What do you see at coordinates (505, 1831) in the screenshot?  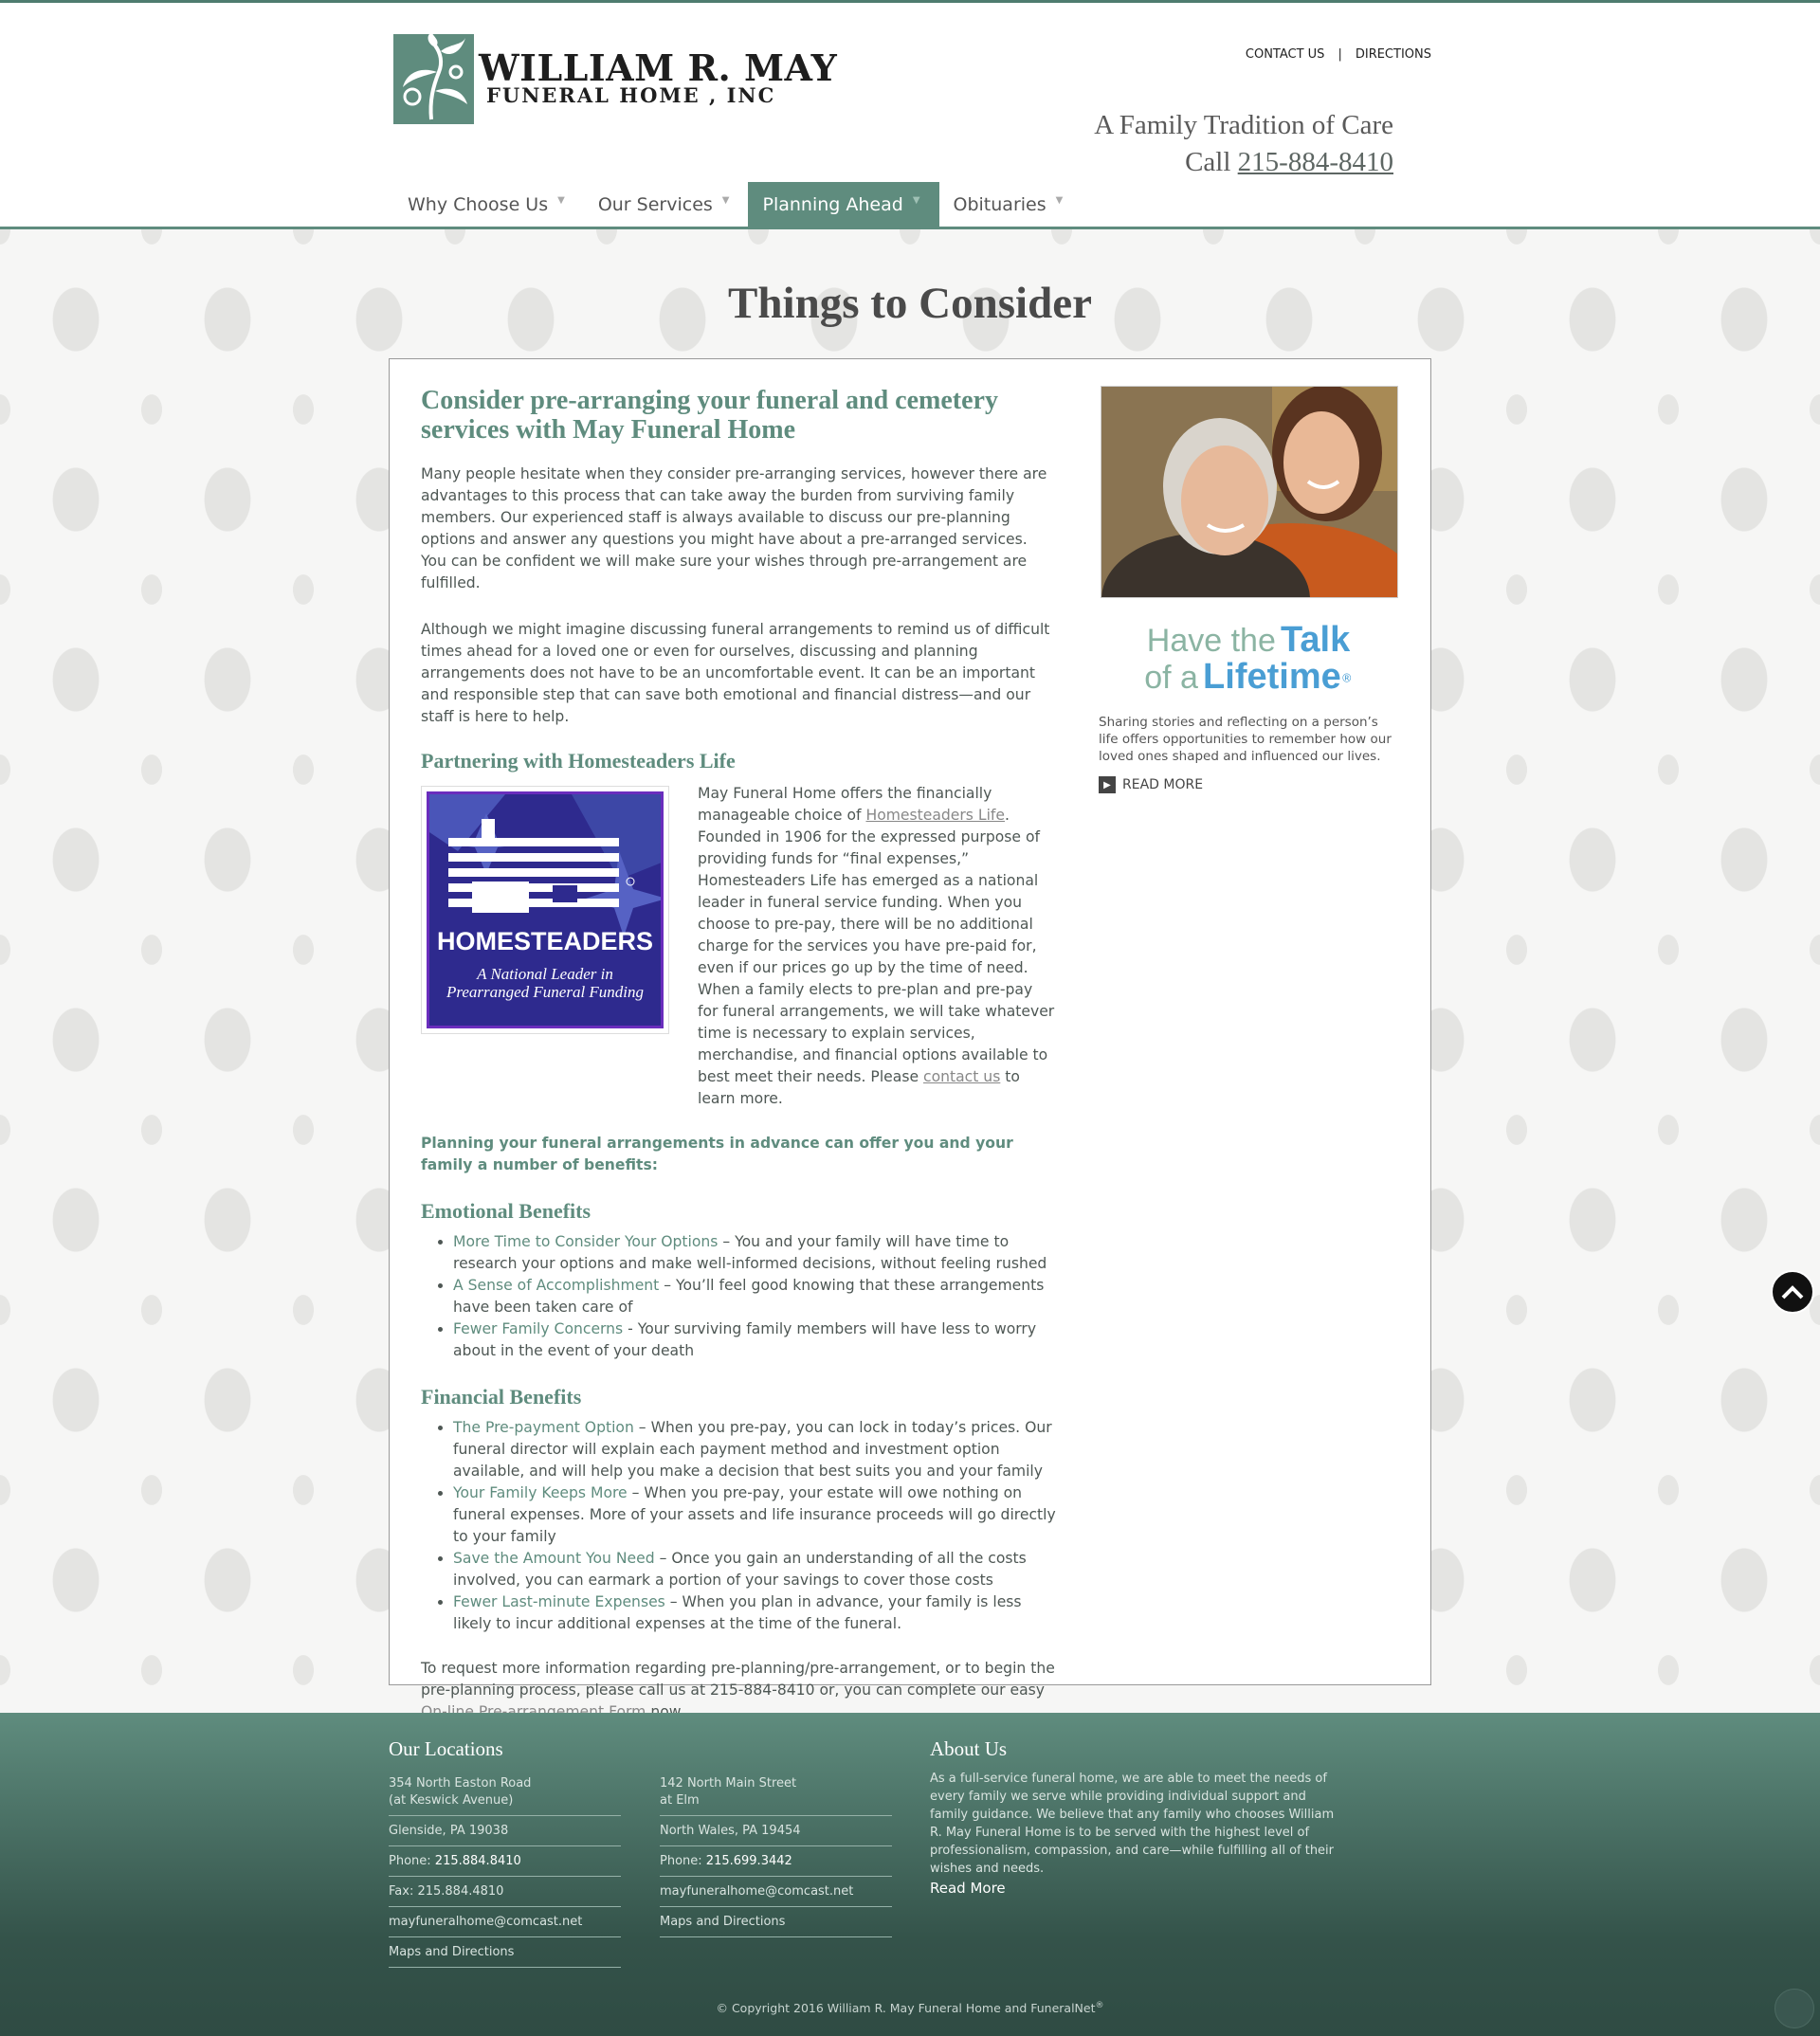 I see `city-row: Glenside, PA 19038` at bounding box center [505, 1831].